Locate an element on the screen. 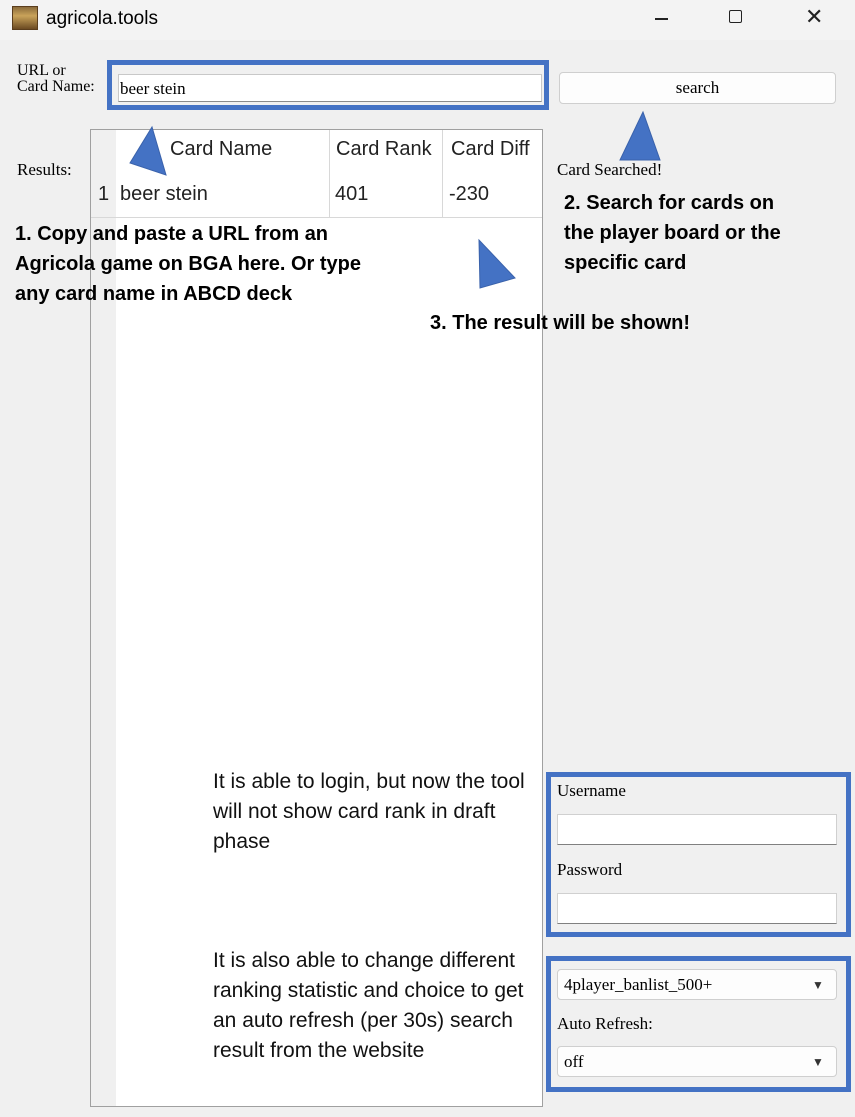  arrow-to-results is located at coordinates (497, 263).